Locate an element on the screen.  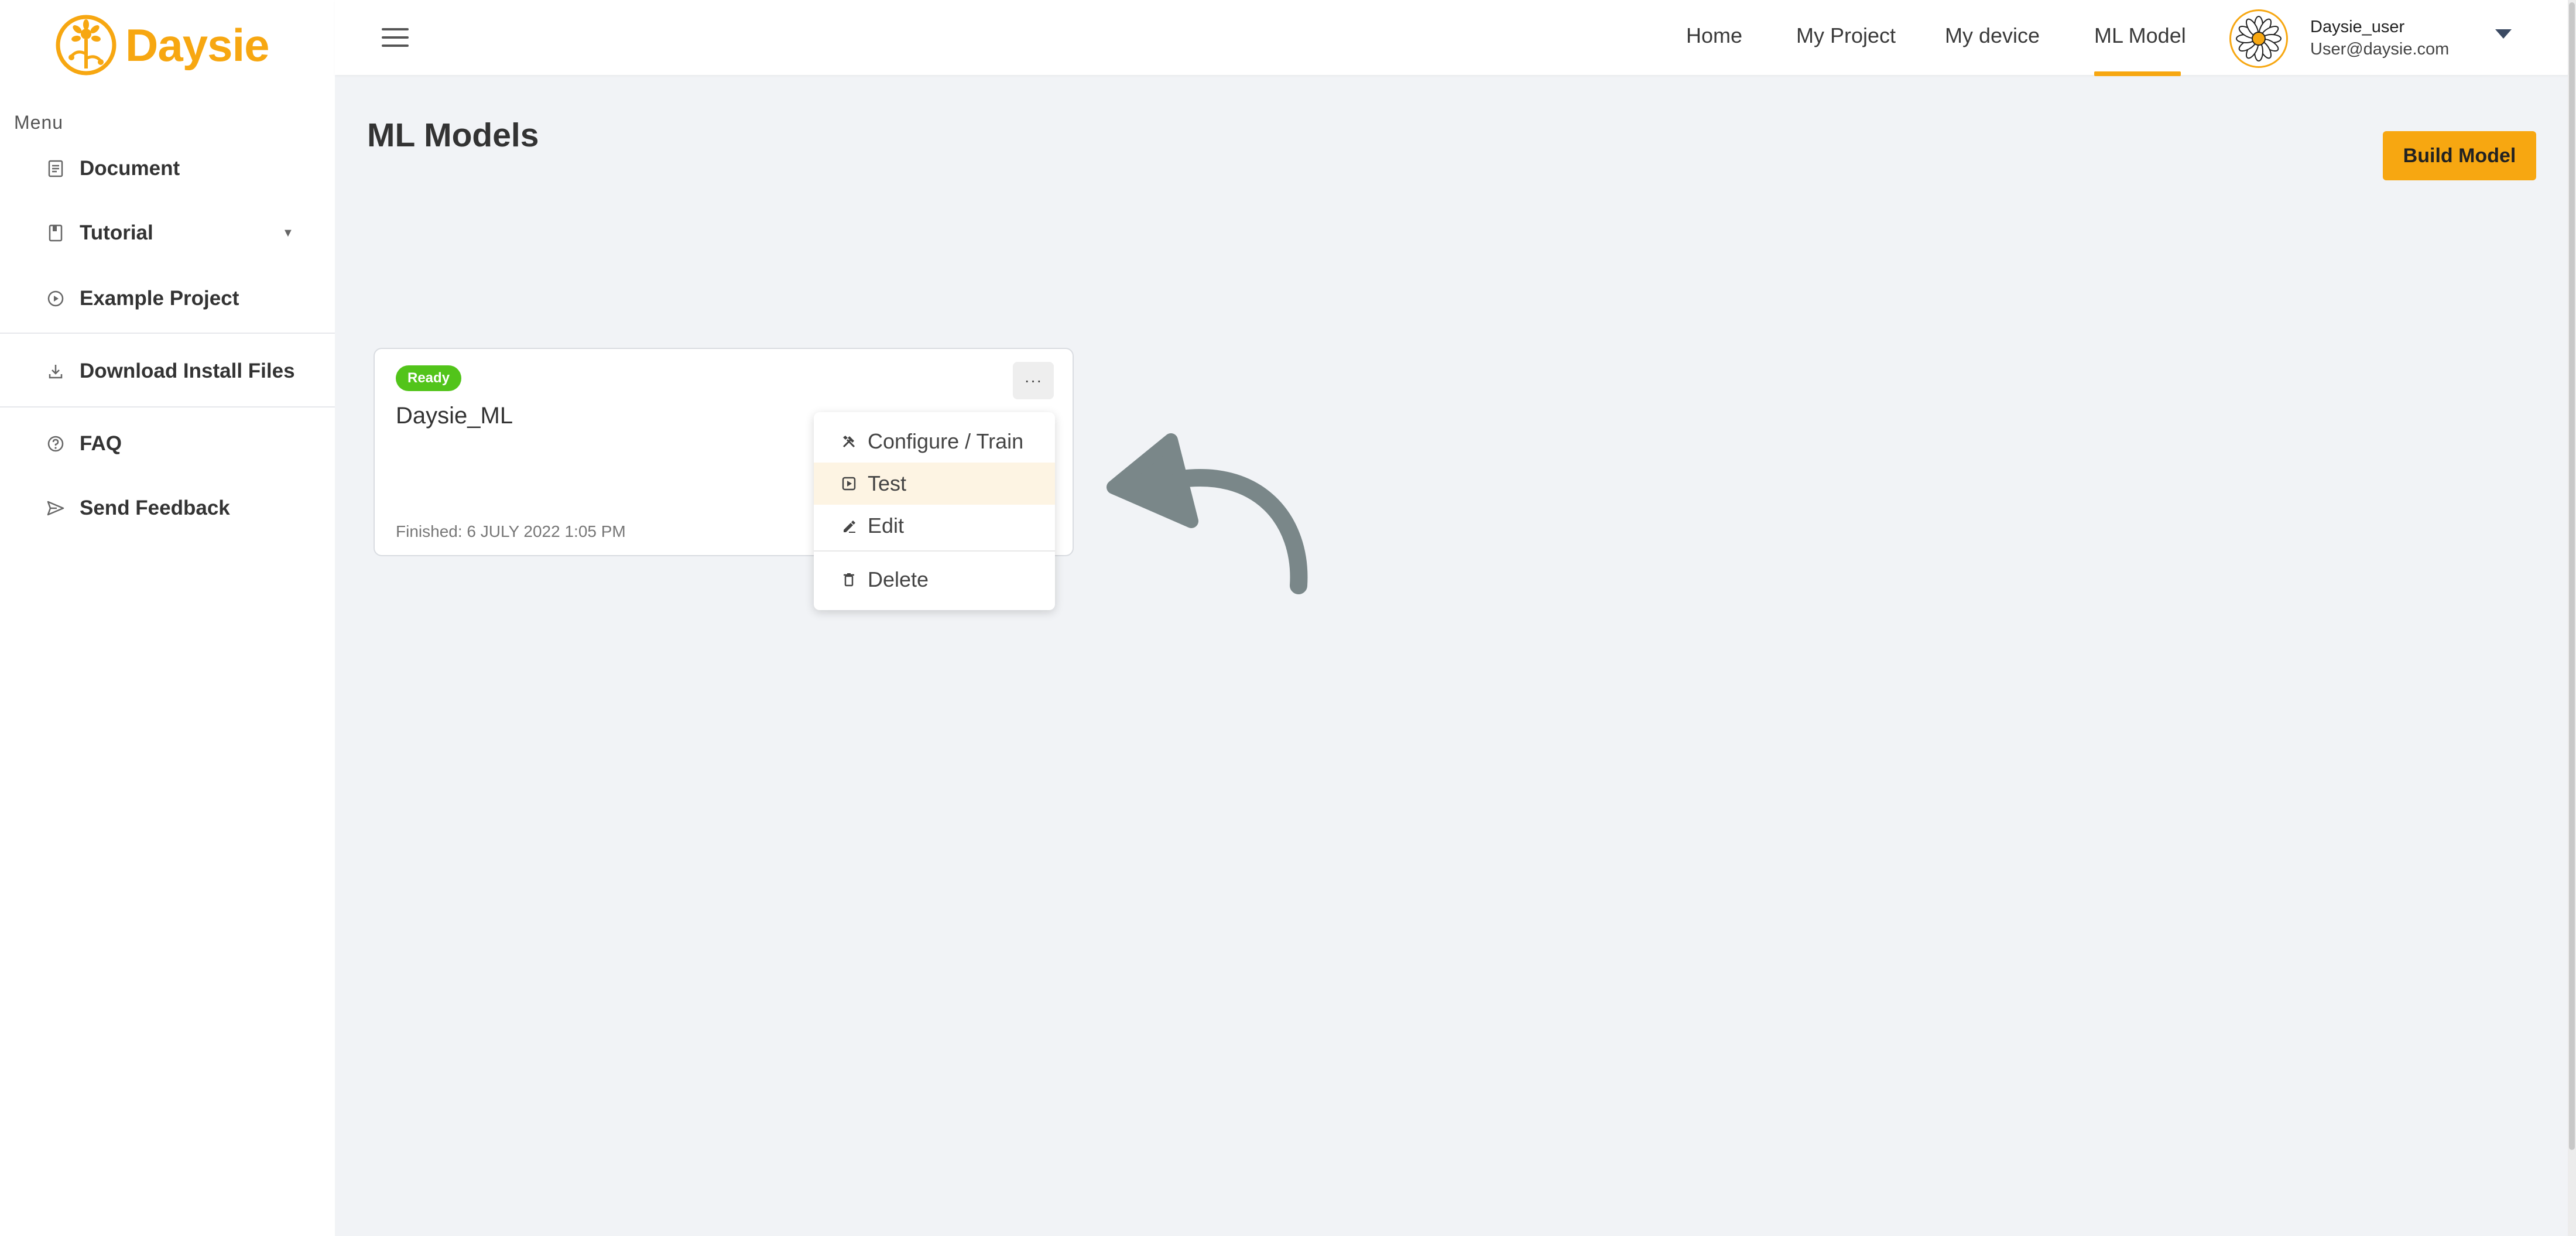
more-options-button: ··· is located at coordinates (1033, 380).